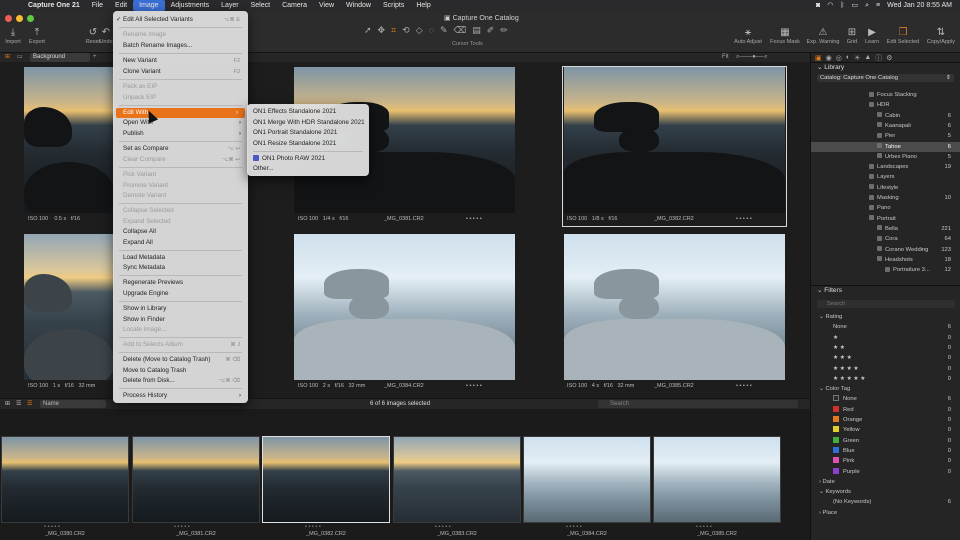  I want to click on tree-item-pier: Pier 5, so click(885, 136).